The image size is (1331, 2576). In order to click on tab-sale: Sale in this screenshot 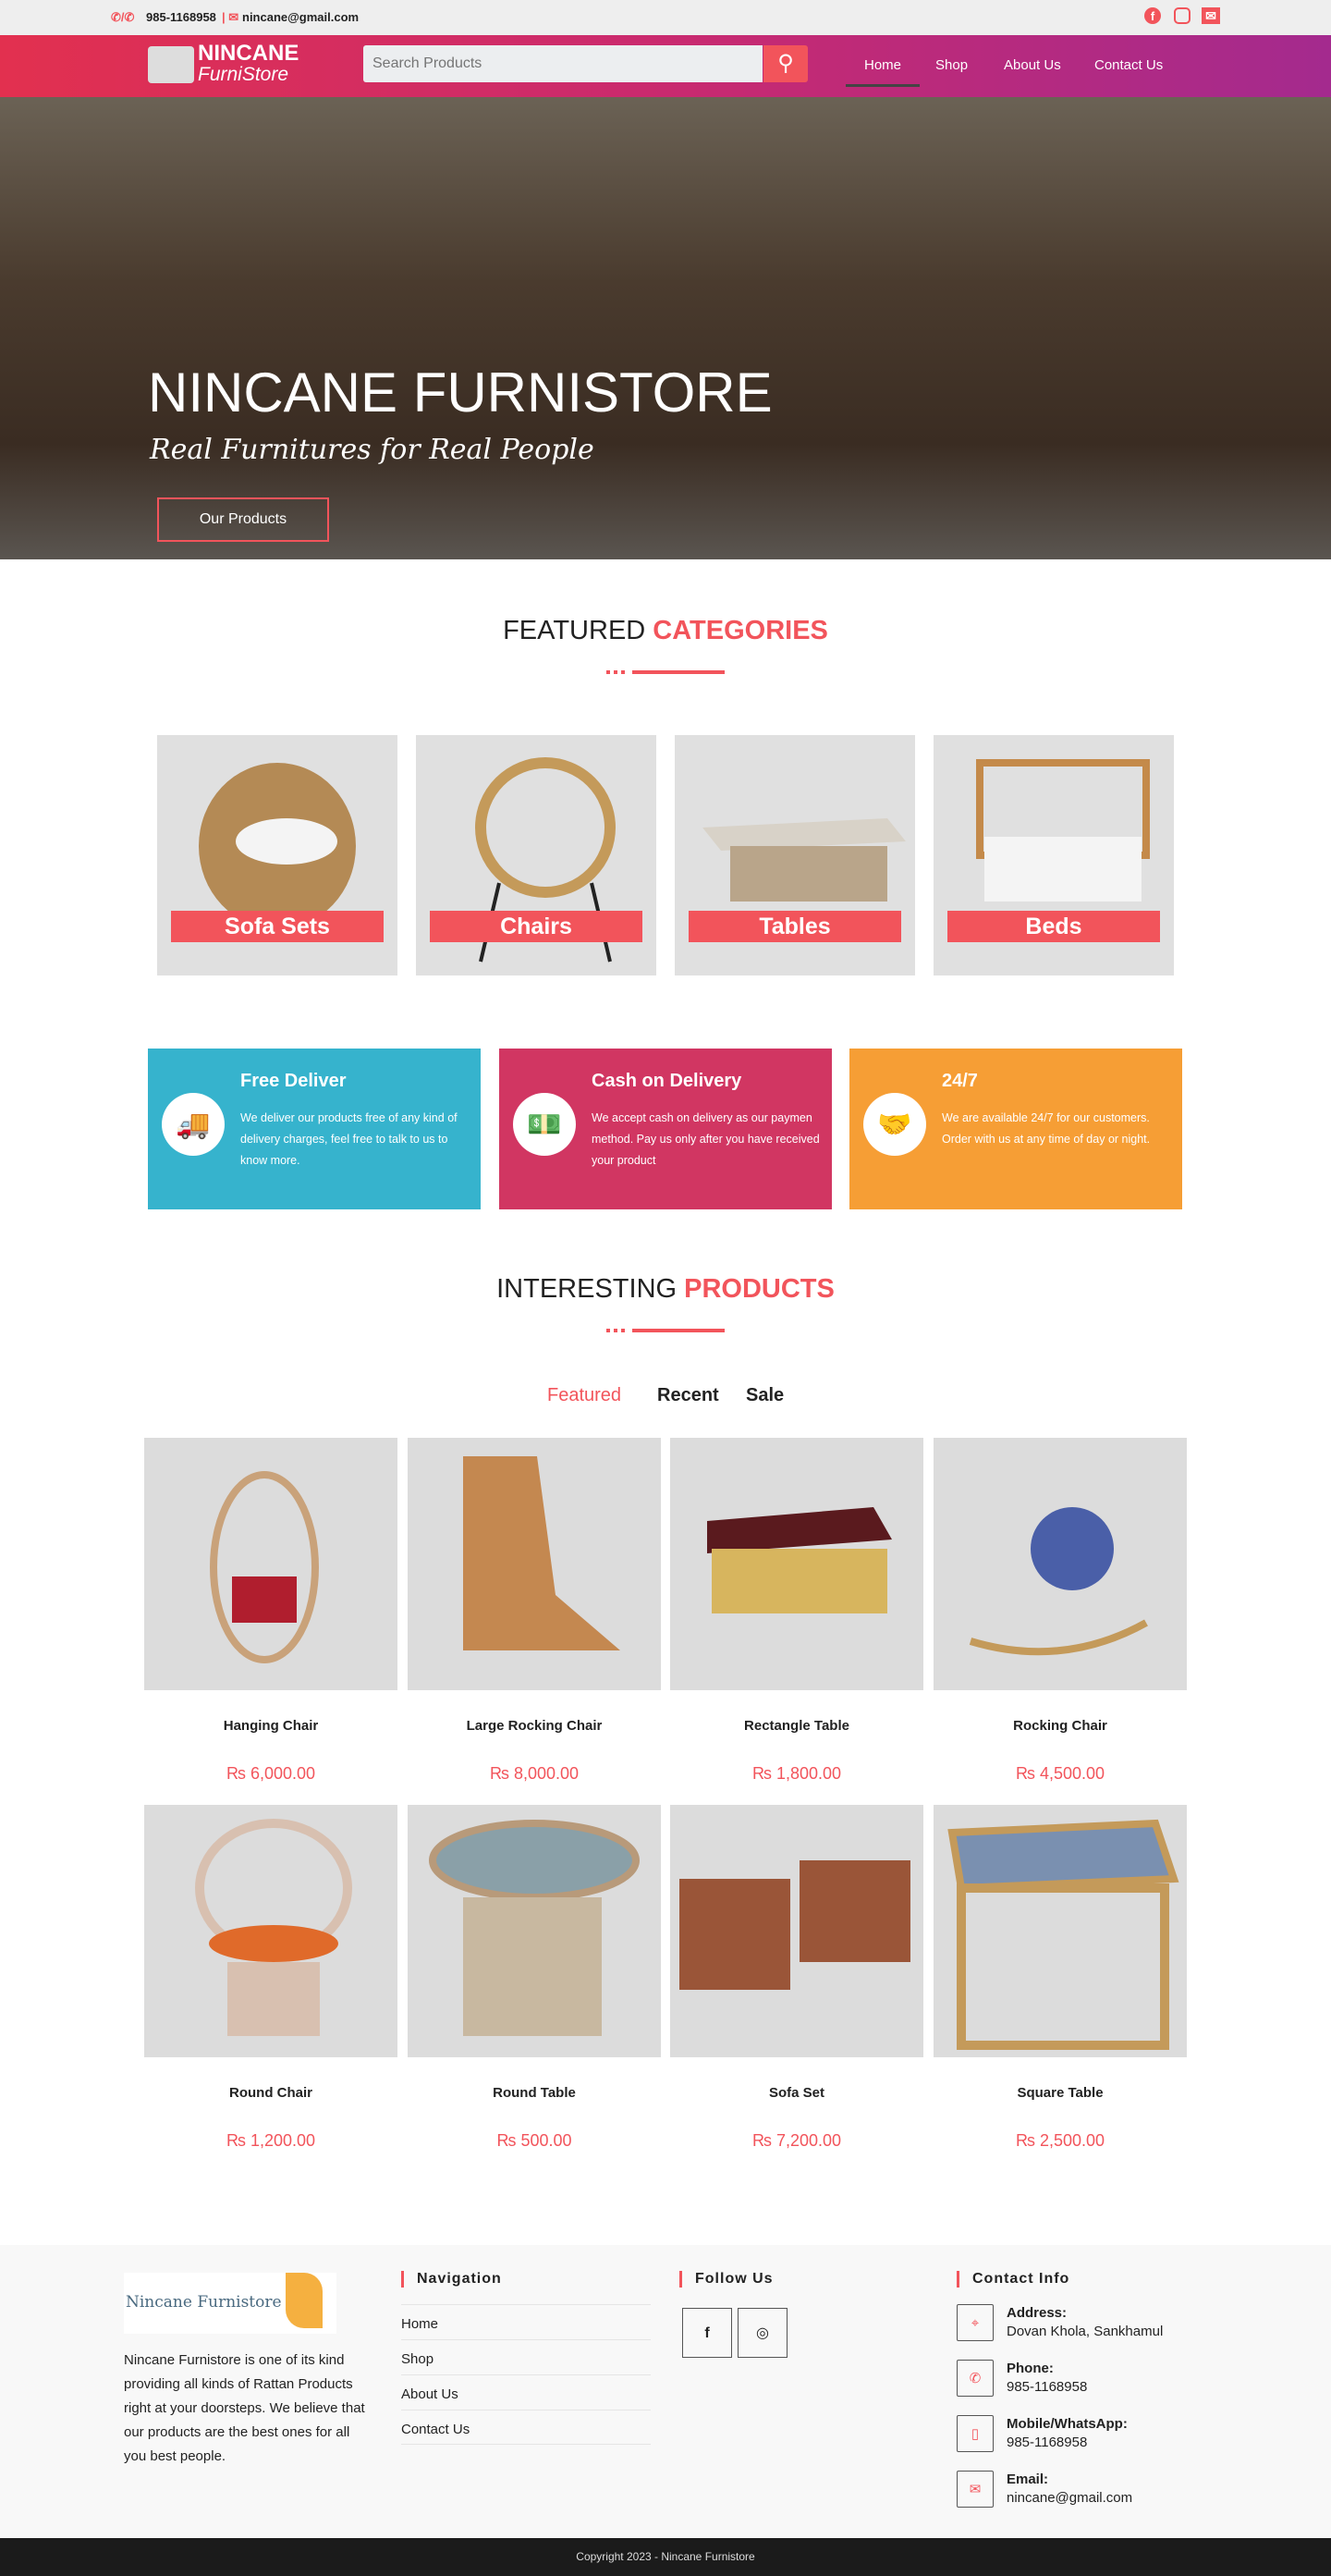, I will do `click(765, 1395)`.